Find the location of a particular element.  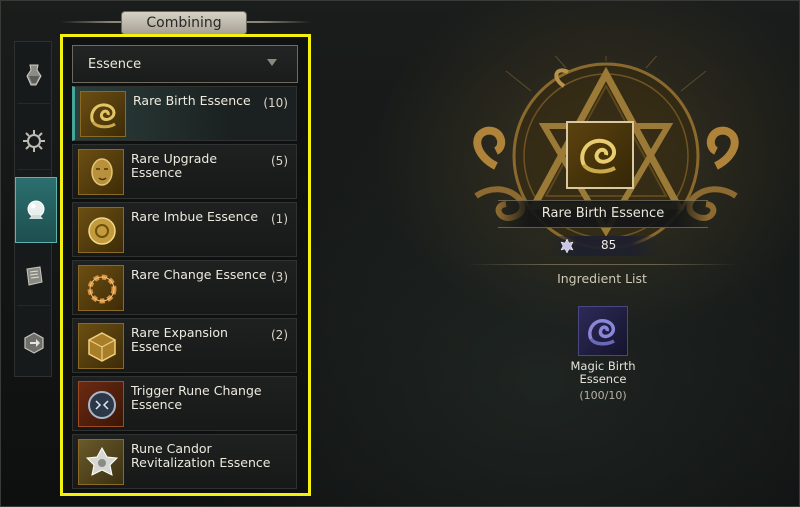

side-tab-strip is located at coordinates (35, 209).